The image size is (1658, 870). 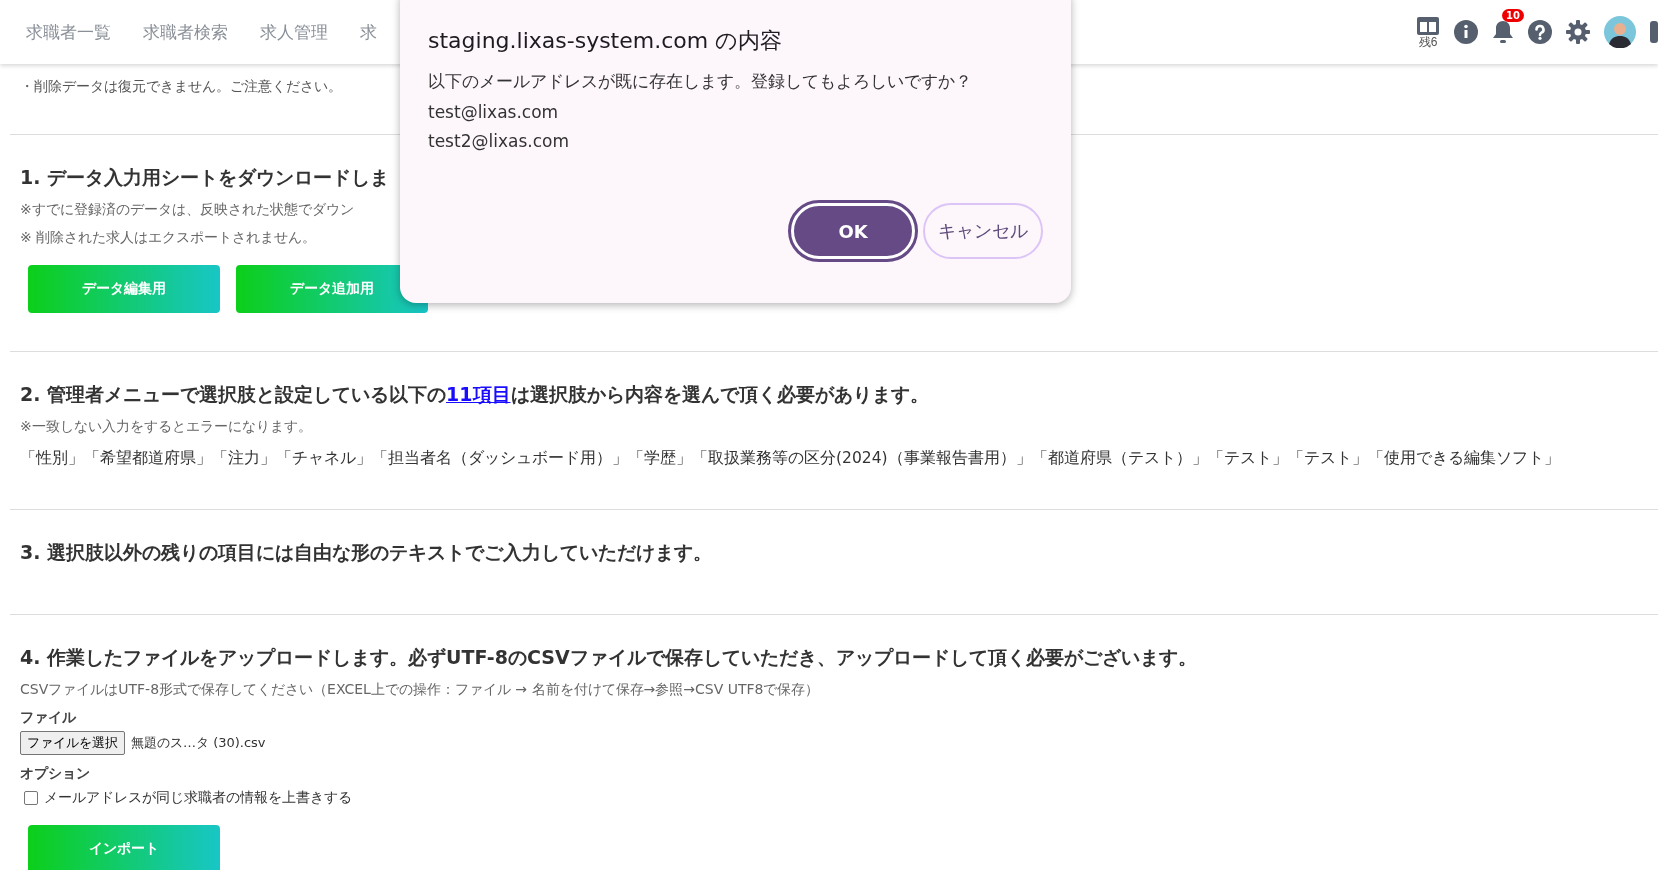 What do you see at coordinates (606, 41) in the screenshot?
I see `dialog-title: staging.lixas-system.com の内容` at bounding box center [606, 41].